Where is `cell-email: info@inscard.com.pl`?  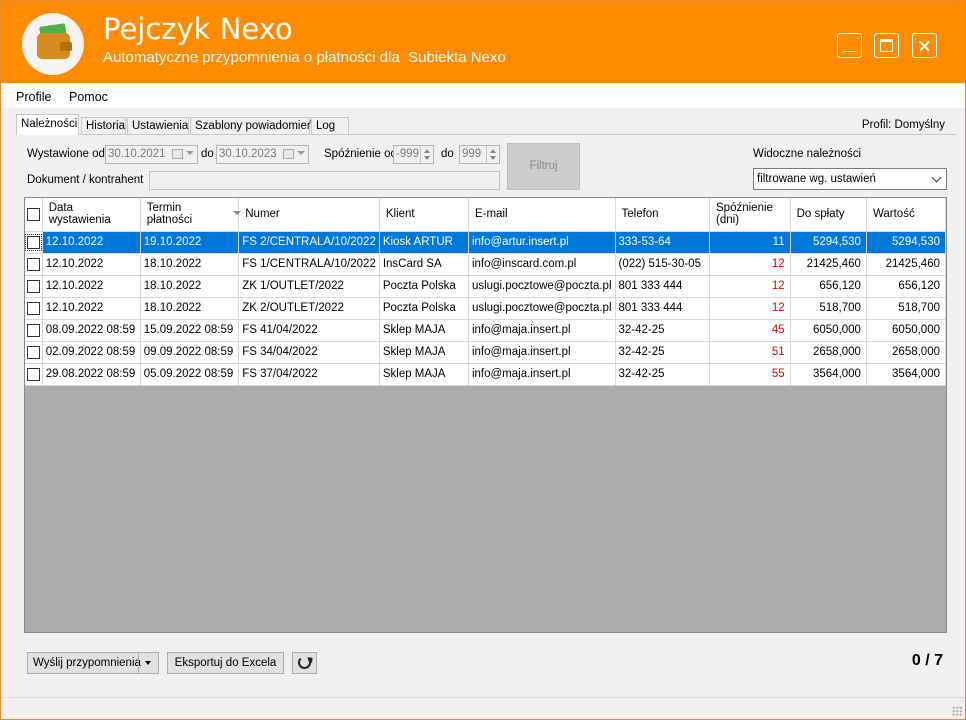 cell-email: info@inscard.com.pl is located at coordinates (542, 264).